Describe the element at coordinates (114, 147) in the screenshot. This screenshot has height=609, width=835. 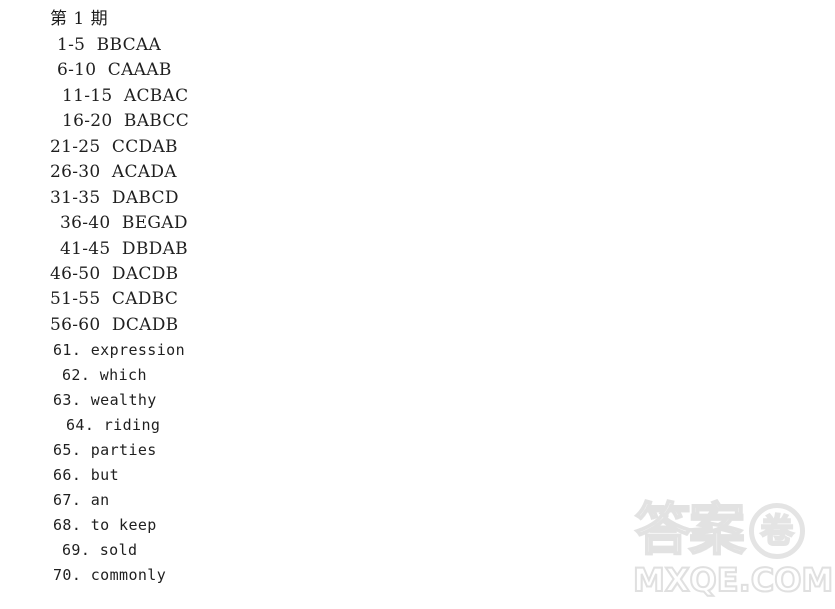
I see `answer-line: 21-25 CCDAB` at that location.